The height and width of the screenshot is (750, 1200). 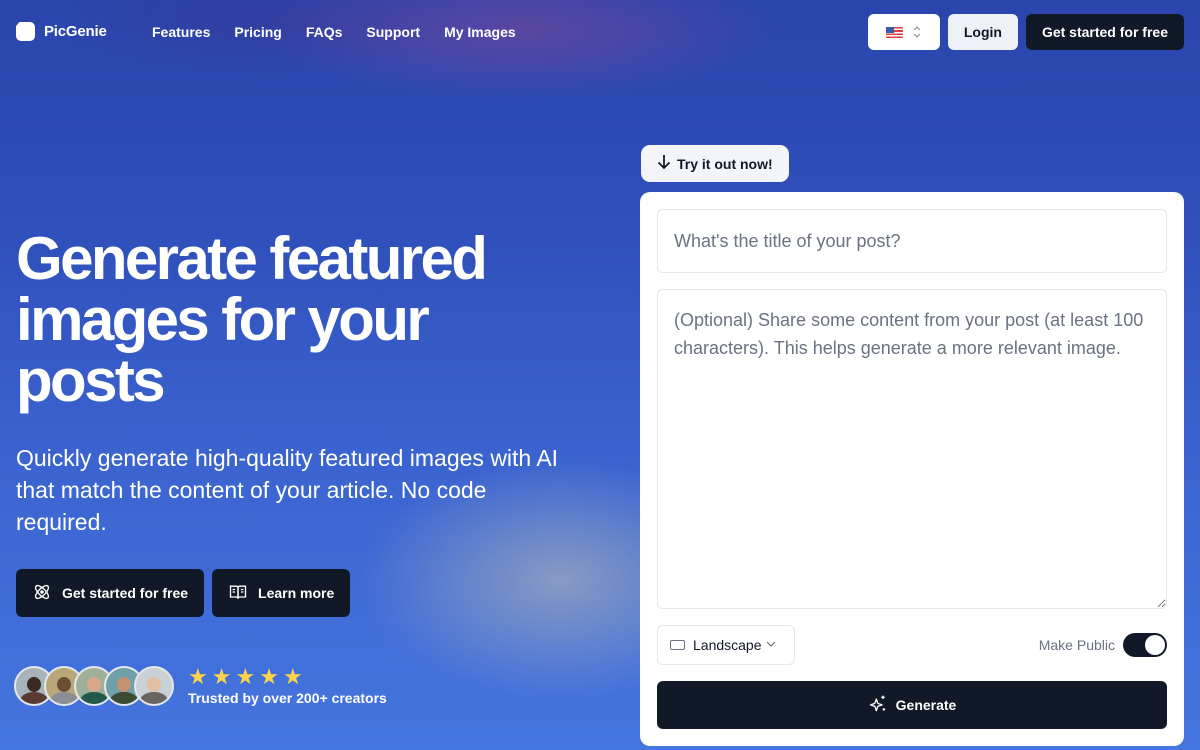 I want to click on hero-get-started-button: Get started for free, so click(x=110, y=593).